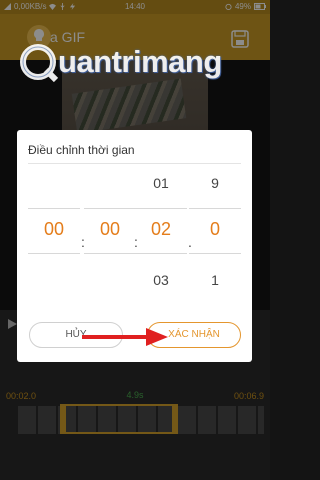  I want to click on tenths-picker: 9 0 1, so click(215, 235).